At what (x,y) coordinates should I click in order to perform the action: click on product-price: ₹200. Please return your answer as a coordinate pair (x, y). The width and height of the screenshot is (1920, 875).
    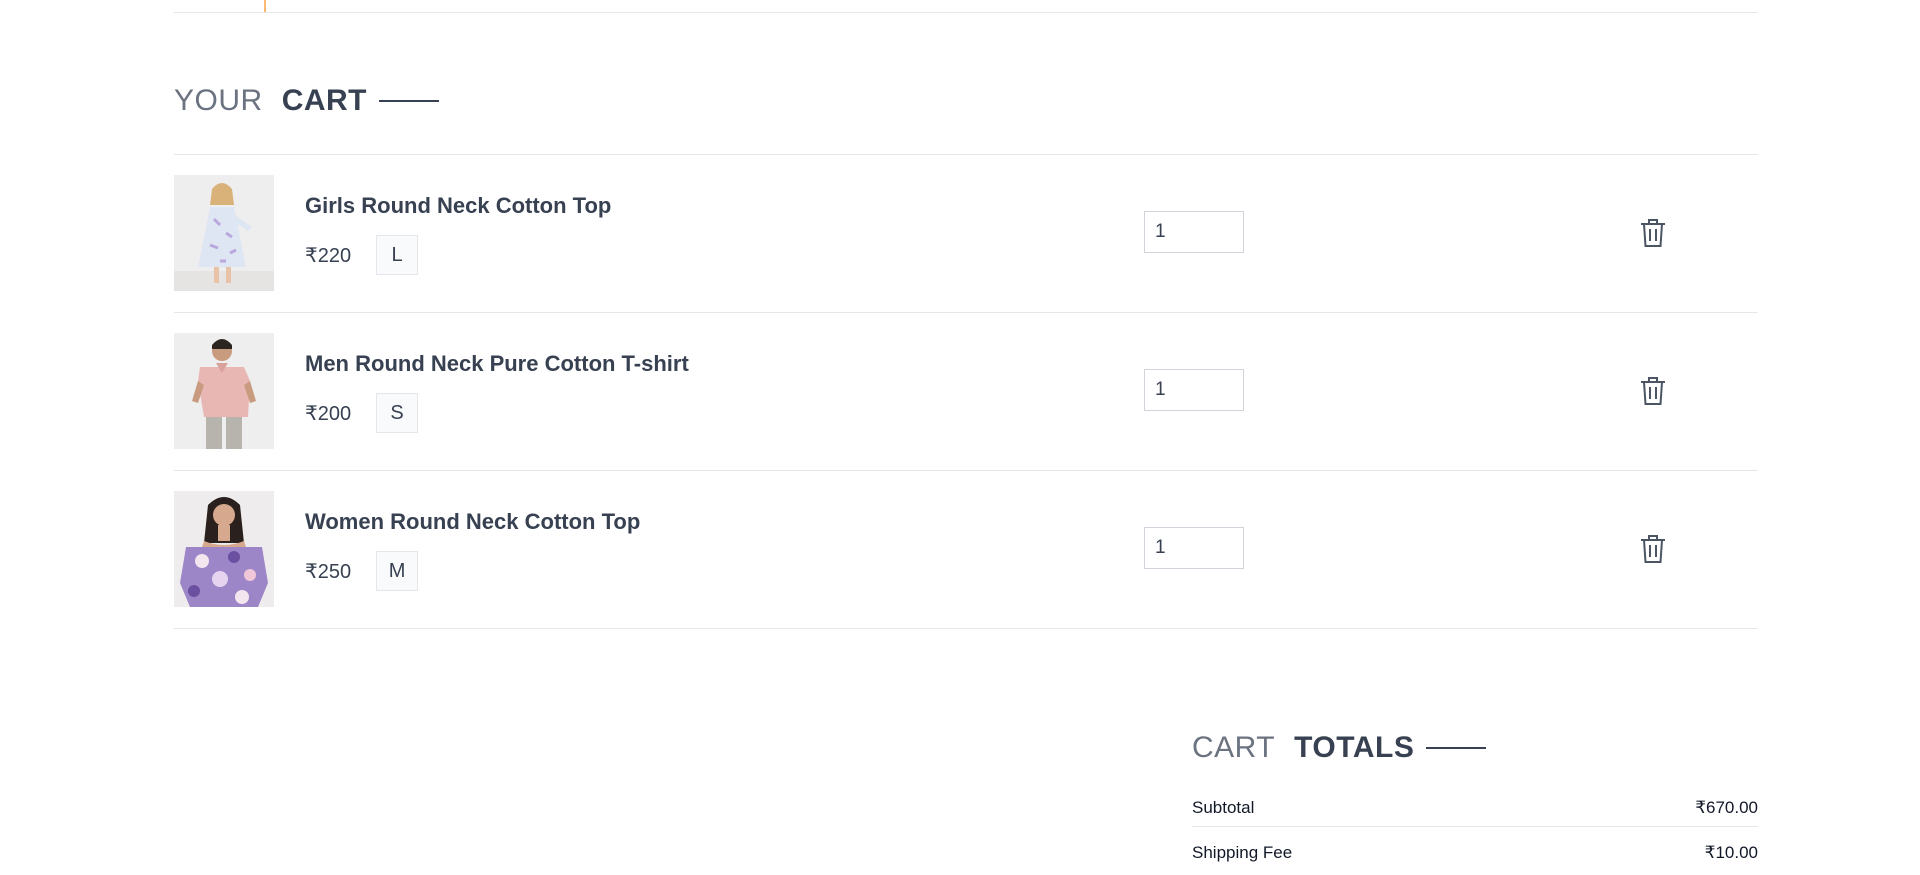
    Looking at the image, I should click on (328, 413).